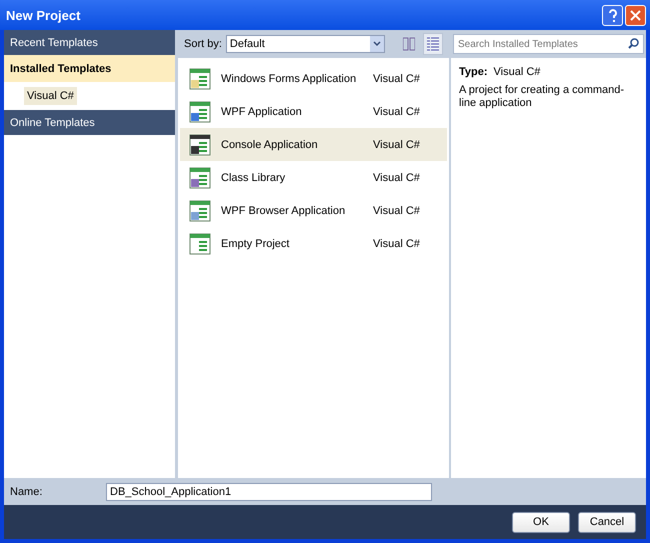 The width and height of the screenshot is (650, 543). I want to click on sort-dropdown: Default, so click(306, 44).